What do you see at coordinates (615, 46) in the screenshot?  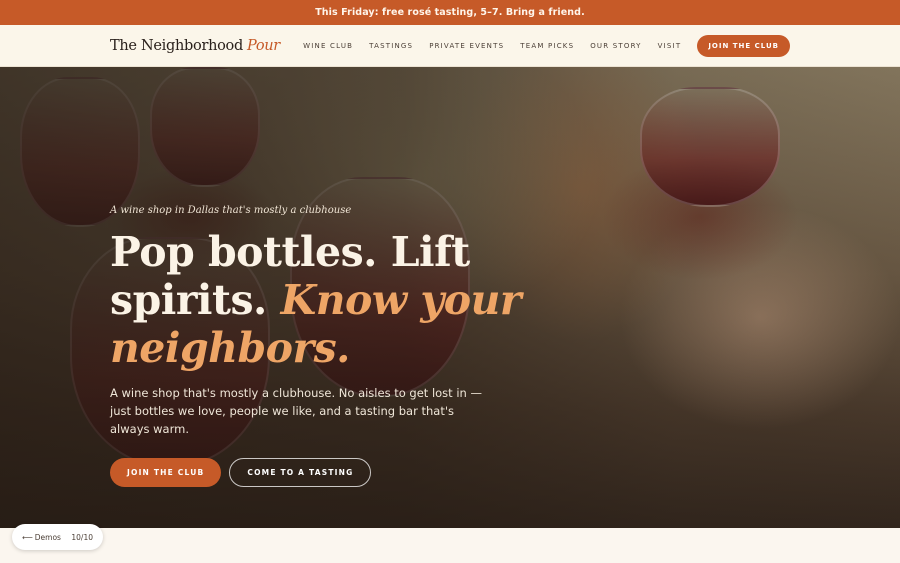 I see `nav-link-our-story: OUR STORY` at bounding box center [615, 46].